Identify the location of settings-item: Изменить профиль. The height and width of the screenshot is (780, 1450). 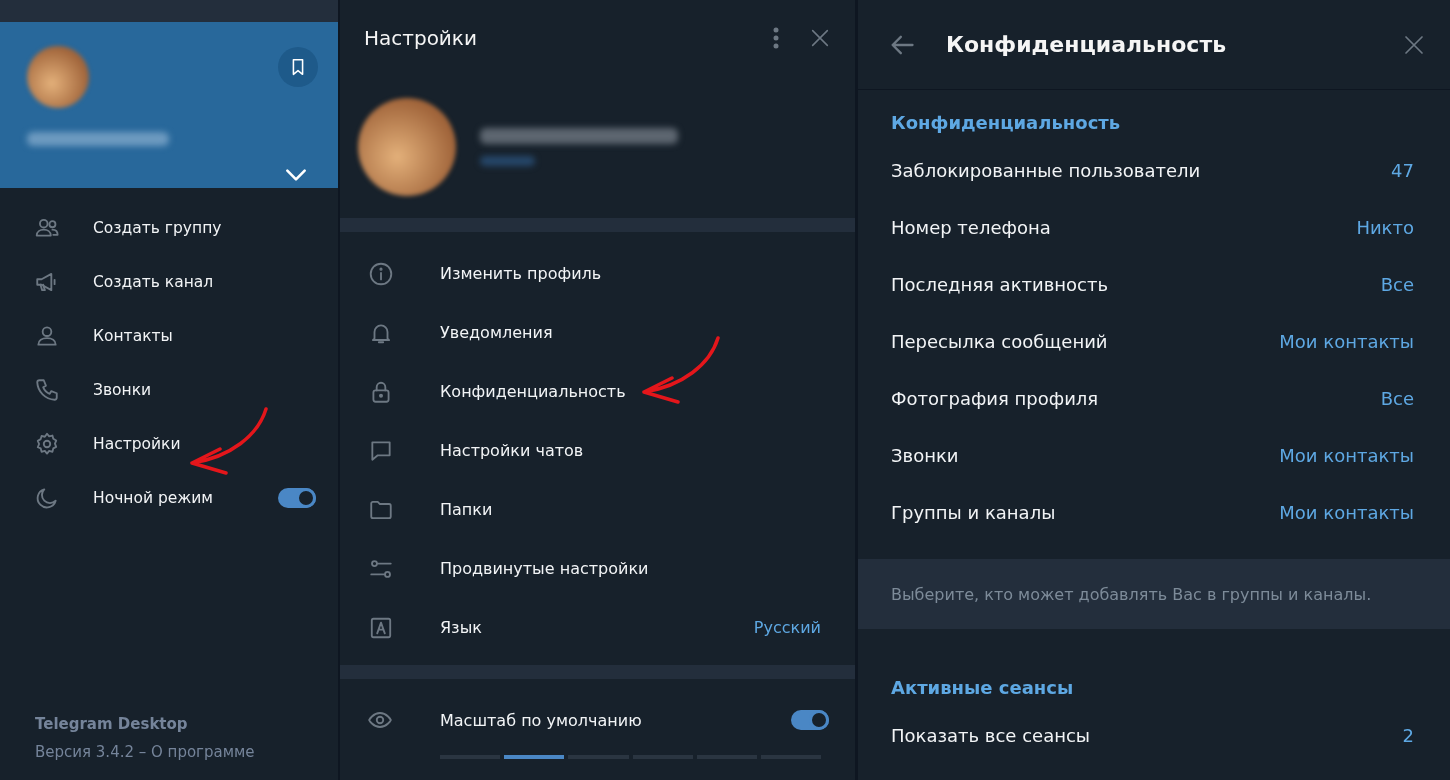
(597, 273).